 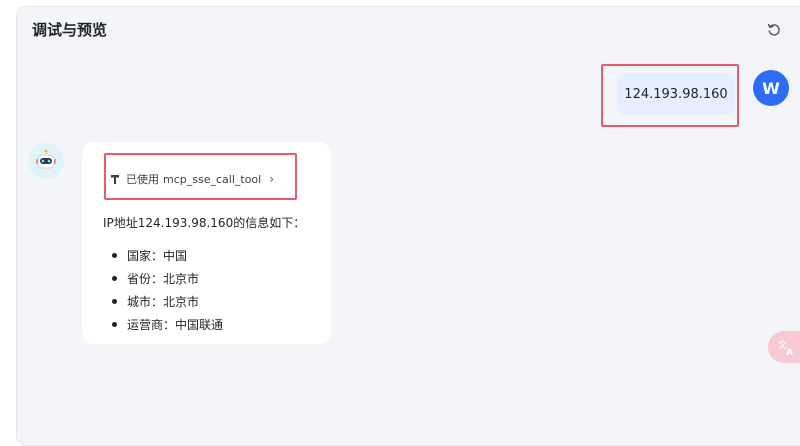 I want to click on answer-intro-text: IP地址124.193.98.160的信息如下：, so click(x=204, y=223).